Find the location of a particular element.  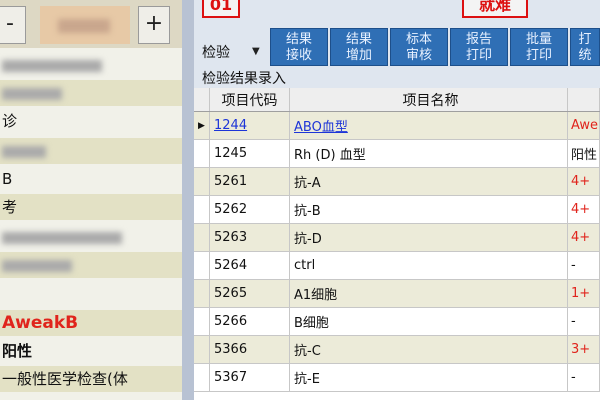

table-header: 项目代码 项目名称 is located at coordinates (397, 100).